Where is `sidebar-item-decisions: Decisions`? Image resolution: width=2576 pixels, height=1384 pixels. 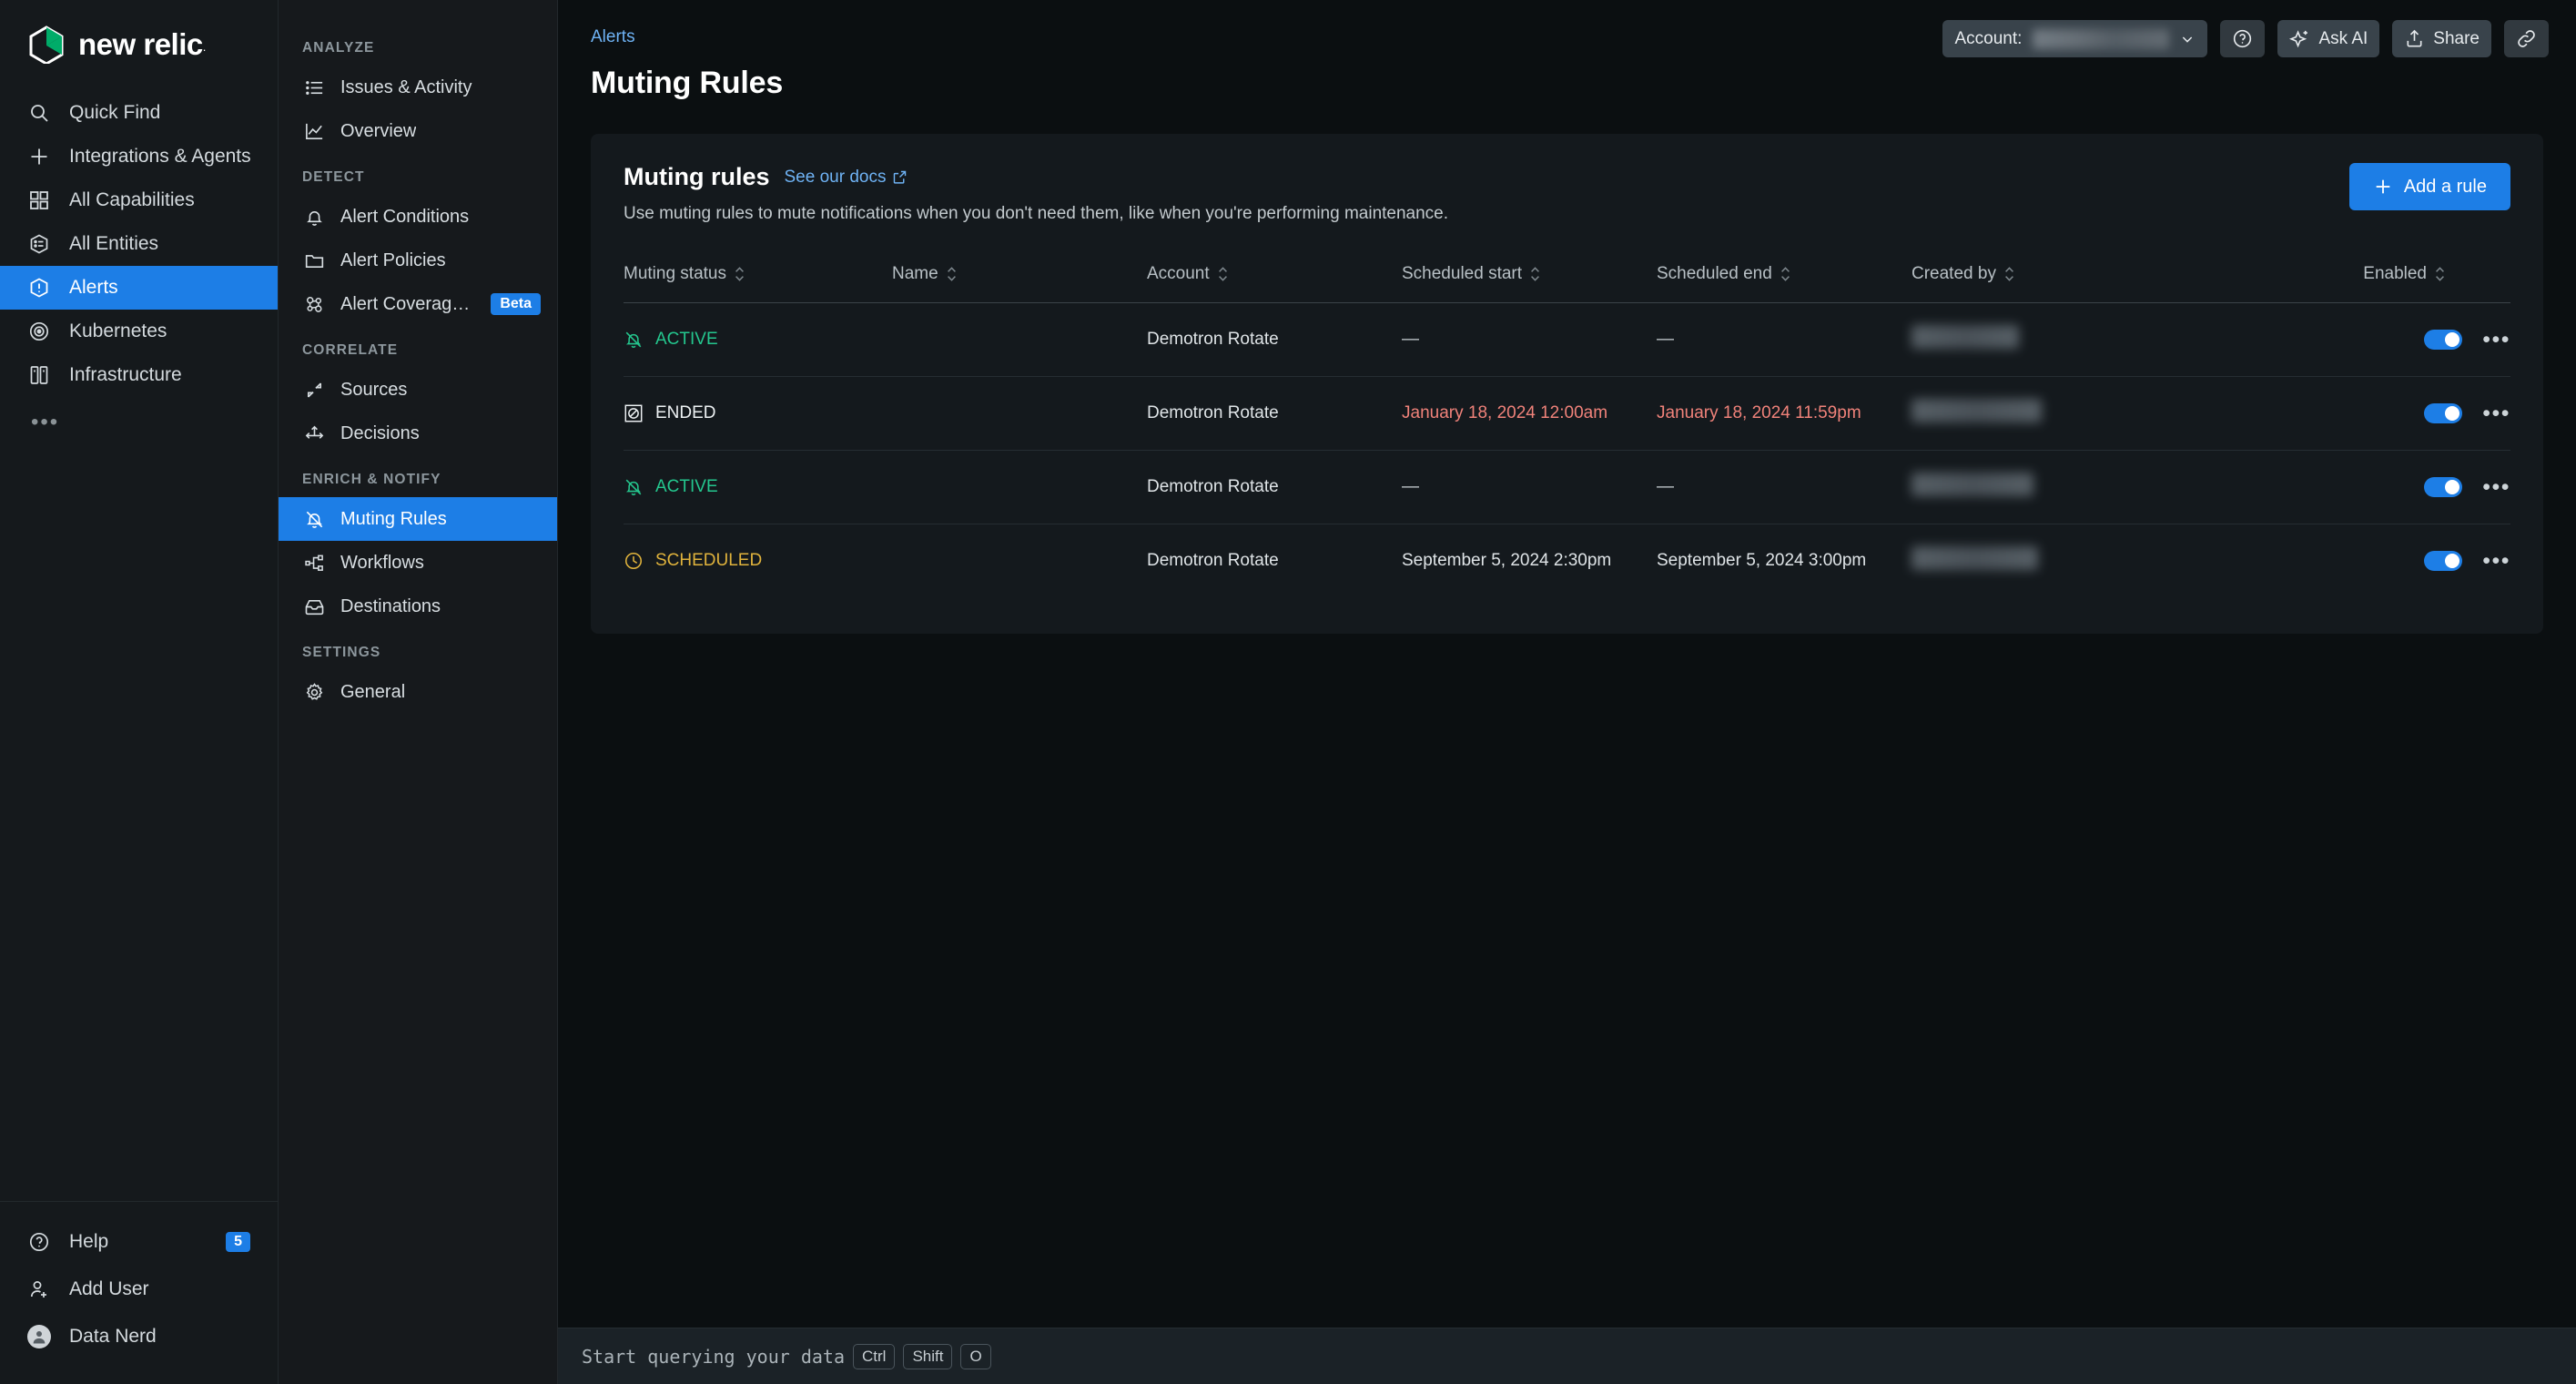
sidebar-item-decisions: Decisions is located at coordinates (418, 434).